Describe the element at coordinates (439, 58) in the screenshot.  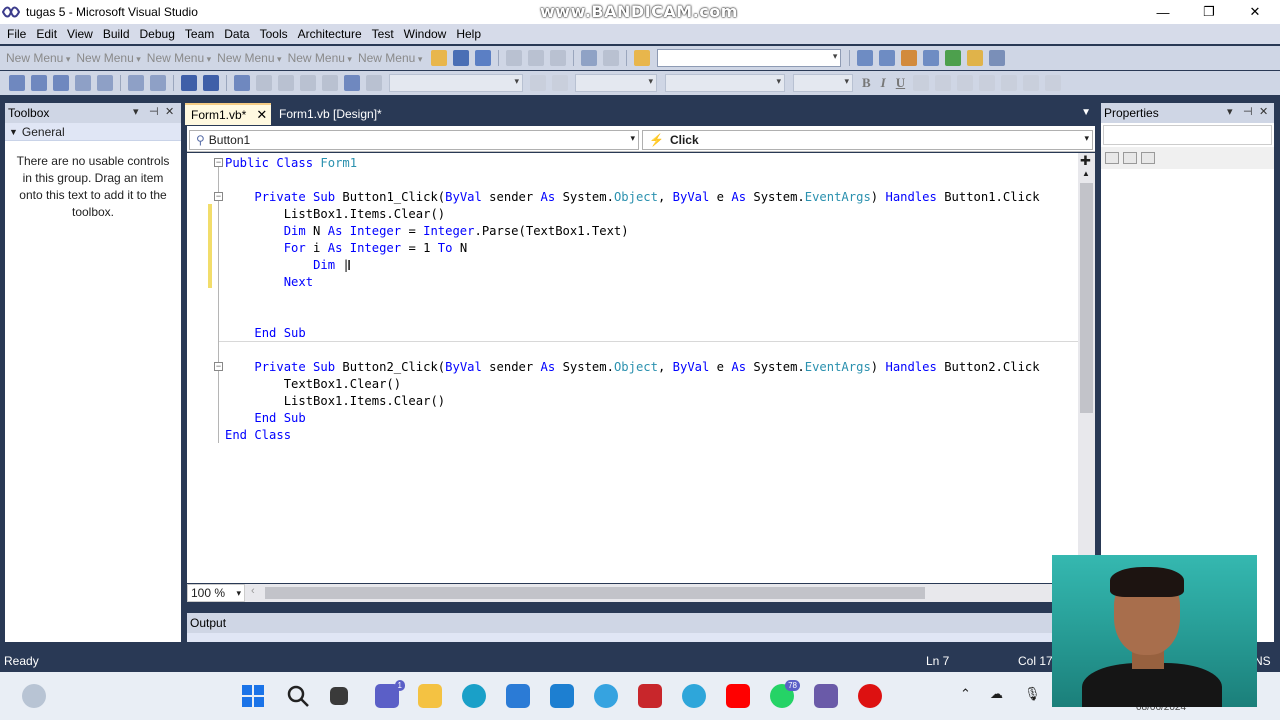
I see `open-folder-icon` at that location.